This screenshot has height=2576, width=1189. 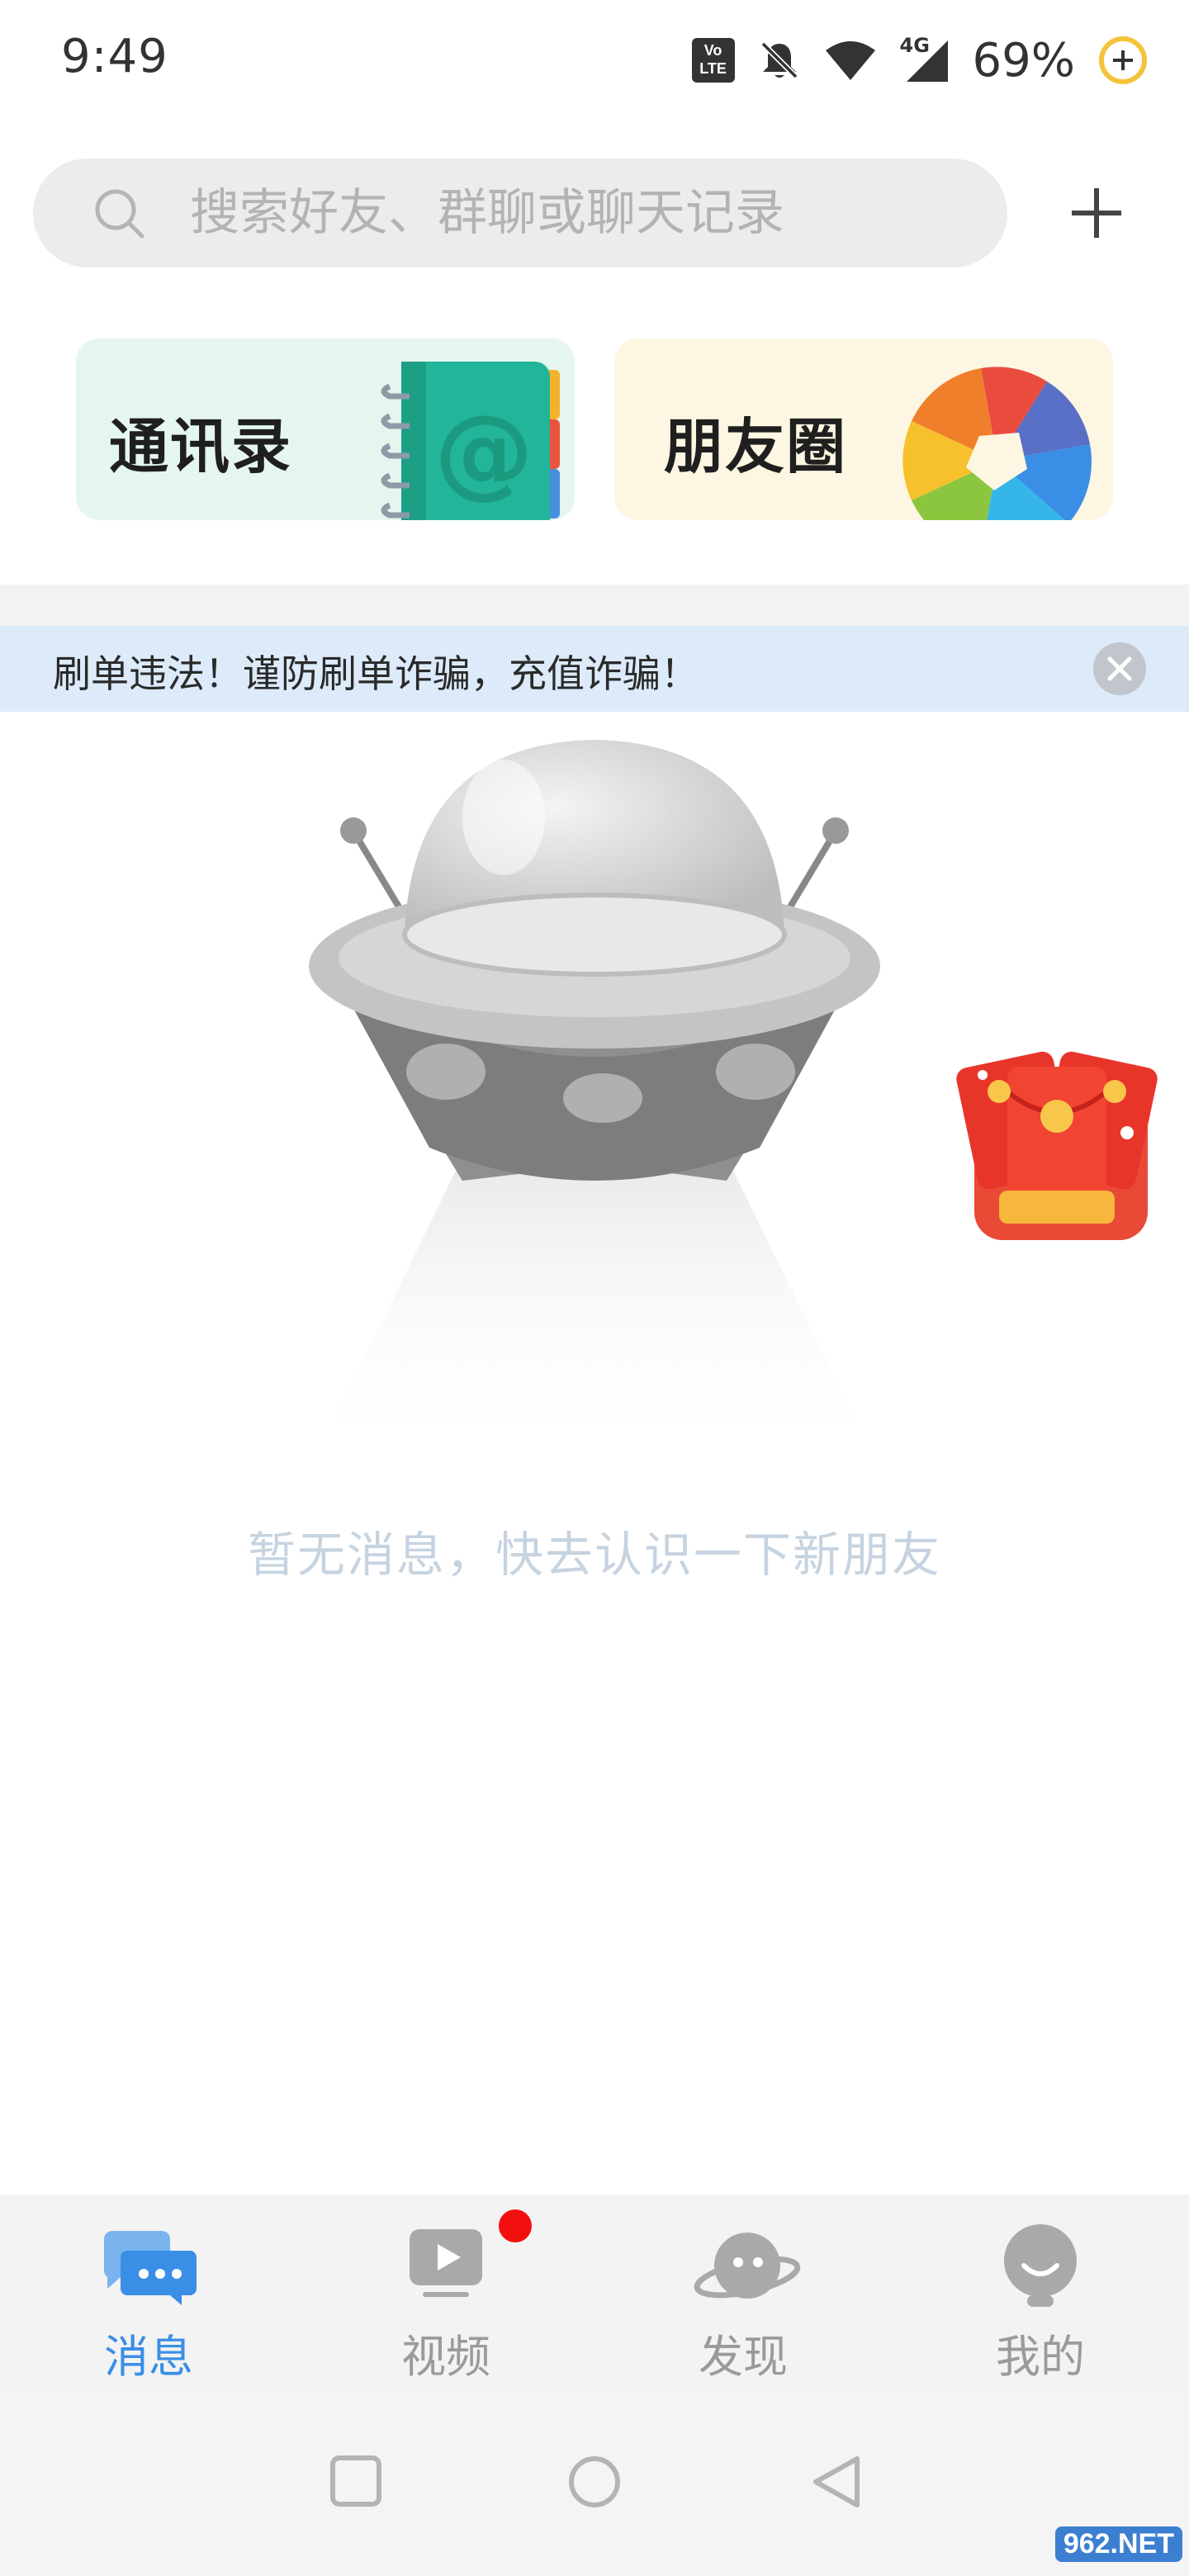 I want to click on wifi-icon, so click(x=850, y=60).